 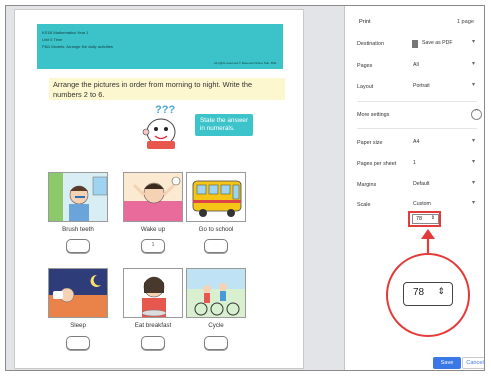 I want to click on header-line-2: Unit 5 Time, so click(x=52, y=39).